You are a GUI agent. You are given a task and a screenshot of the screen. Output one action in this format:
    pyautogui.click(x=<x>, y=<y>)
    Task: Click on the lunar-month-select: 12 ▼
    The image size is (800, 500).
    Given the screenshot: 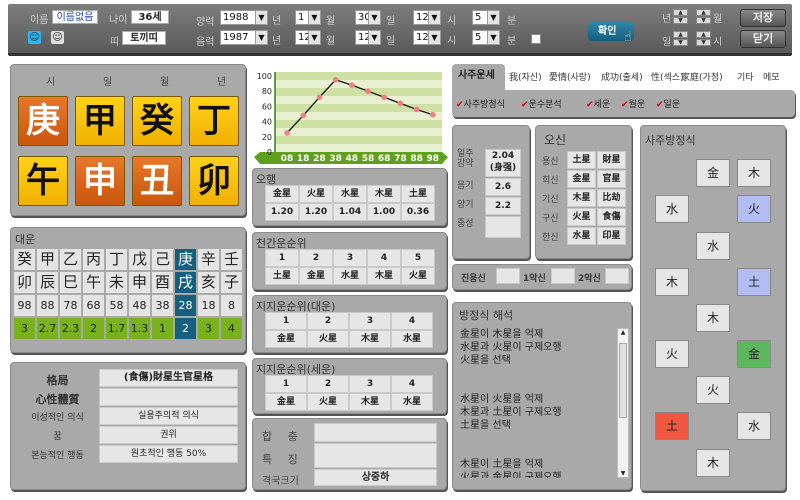 What is the action you would take?
    pyautogui.click(x=308, y=37)
    